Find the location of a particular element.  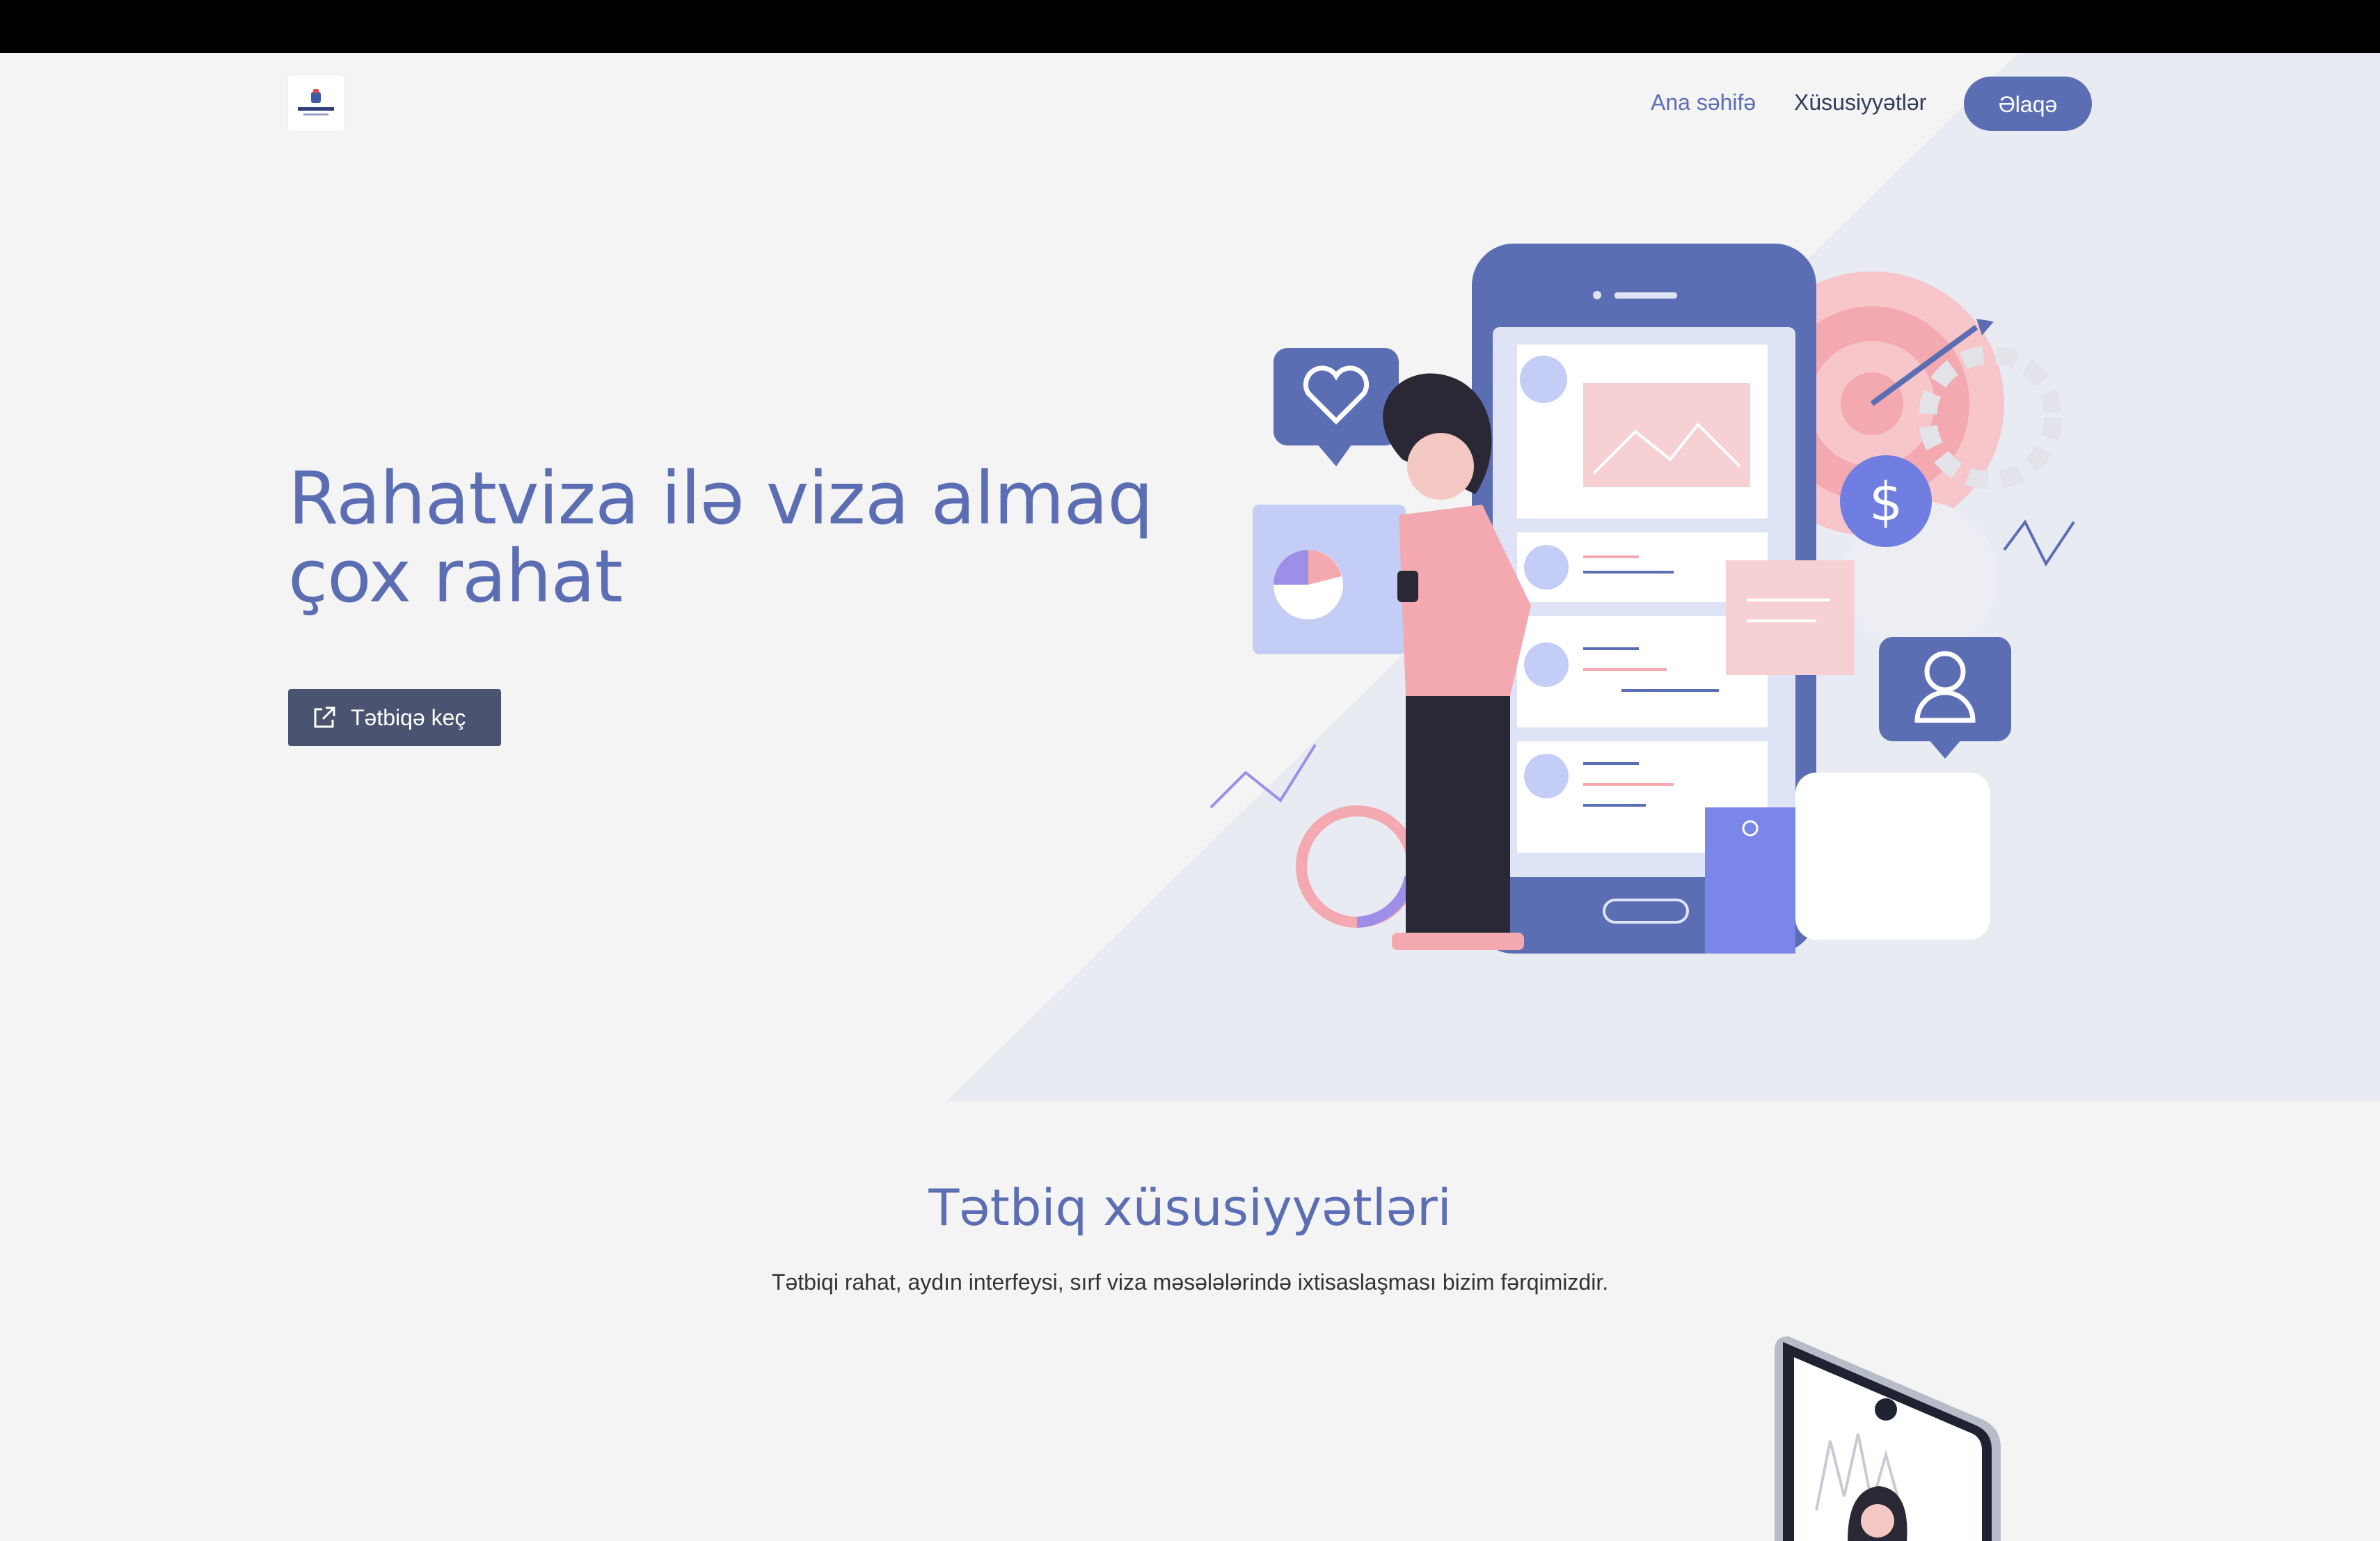

hero-title: Rahatviza ilə viza almaq çox rahat is located at coordinates (720, 537).